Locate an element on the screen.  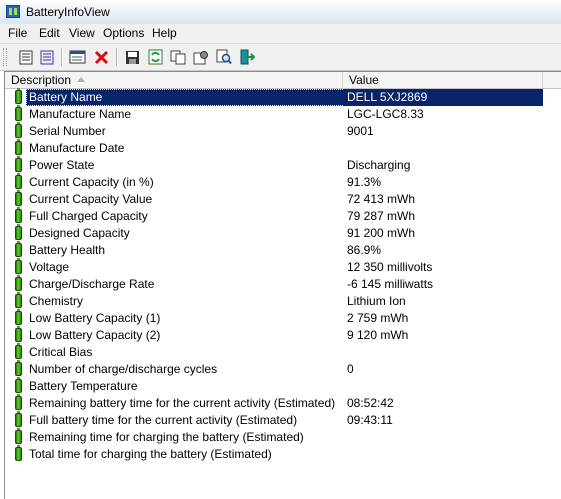
row-description: Manufacture Date is located at coordinates (77, 148).